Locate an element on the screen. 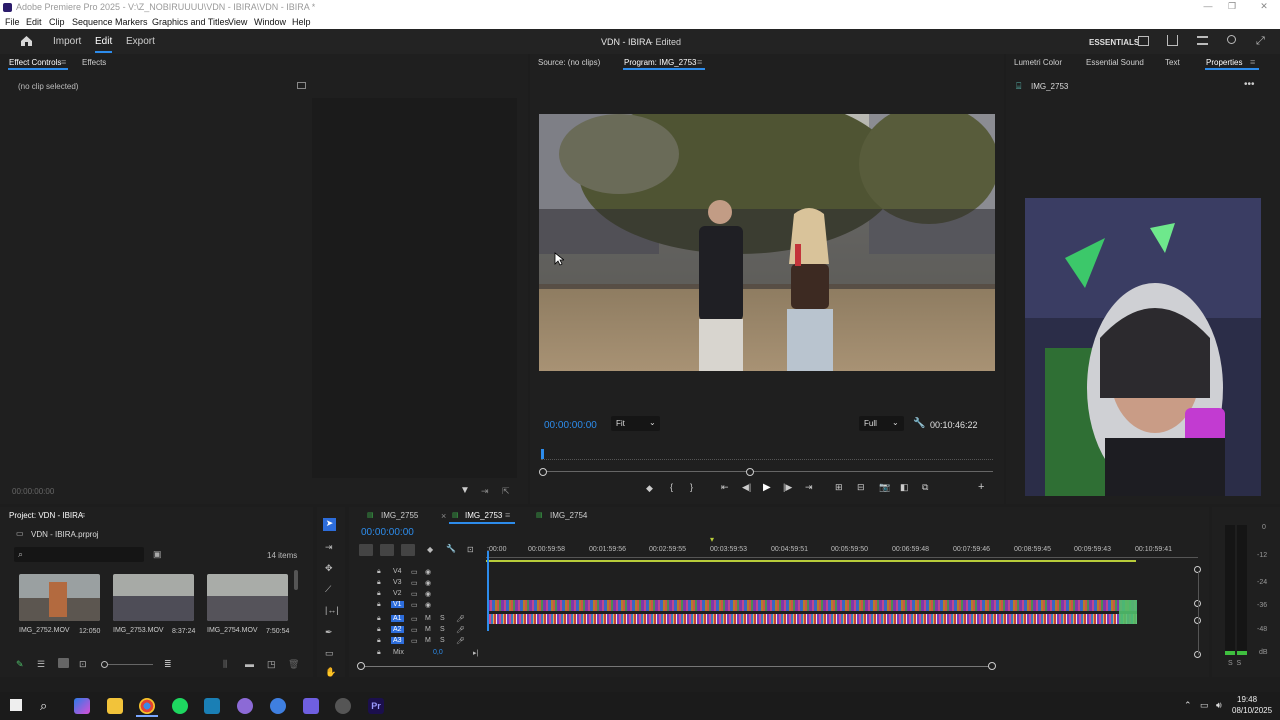  nest-toggle-icon is located at coordinates (366, 550).